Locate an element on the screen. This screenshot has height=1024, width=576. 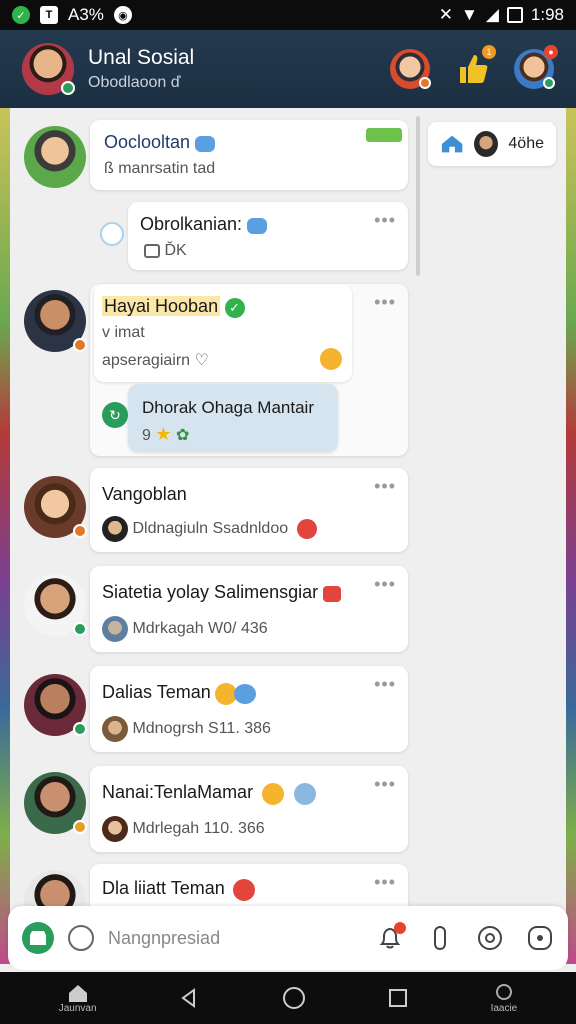
status-bar: ✓ T A3% ◉ ✕ ▼ ◢ 1:98 is located at coordinates (288, 15).